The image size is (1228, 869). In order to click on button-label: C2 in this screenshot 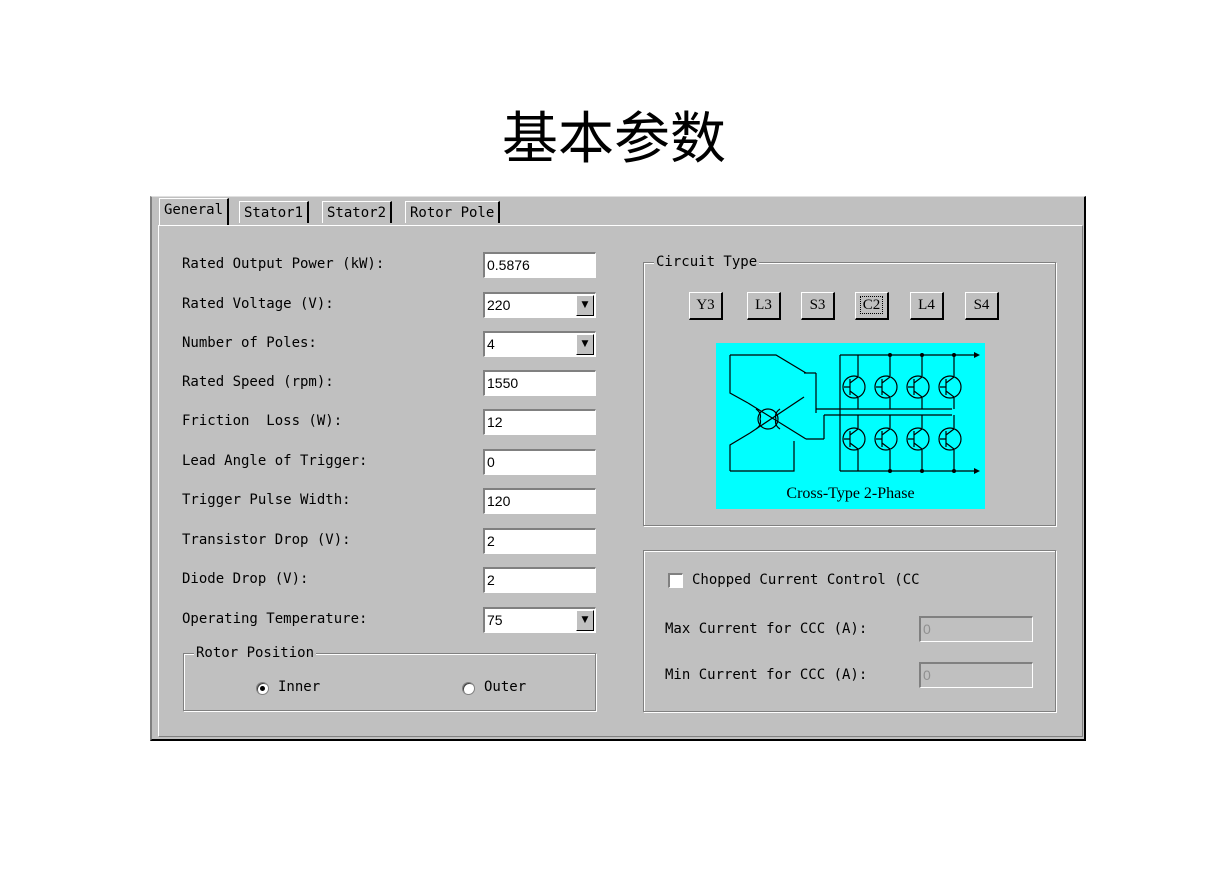, I will do `click(871, 305)`.